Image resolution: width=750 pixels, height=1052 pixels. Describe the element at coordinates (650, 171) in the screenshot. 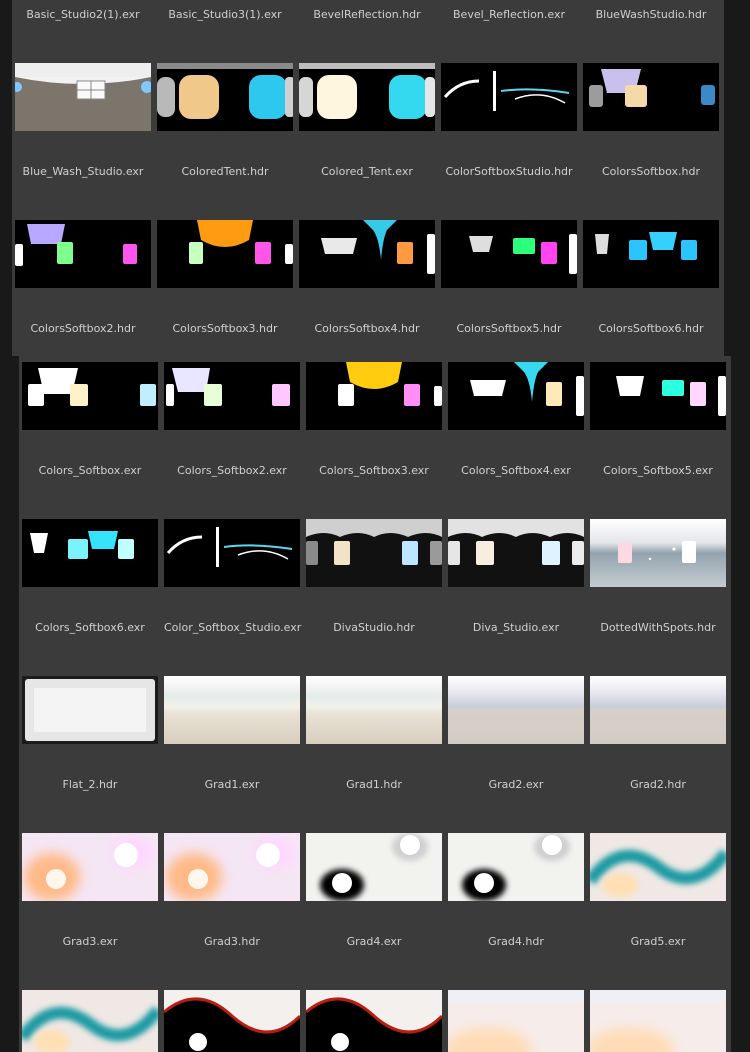

I see `file-name-label: ColorsSoftbox.hdr` at that location.